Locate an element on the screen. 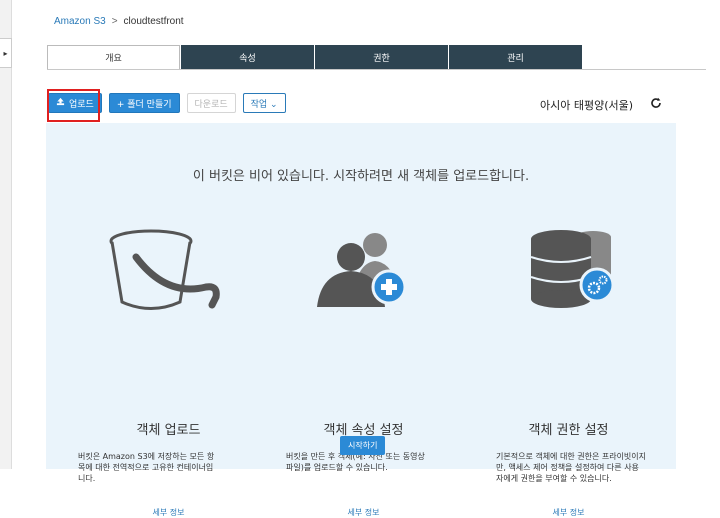 The height and width of the screenshot is (518, 720). tab-management: 관리 is located at coordinates (515, 57).